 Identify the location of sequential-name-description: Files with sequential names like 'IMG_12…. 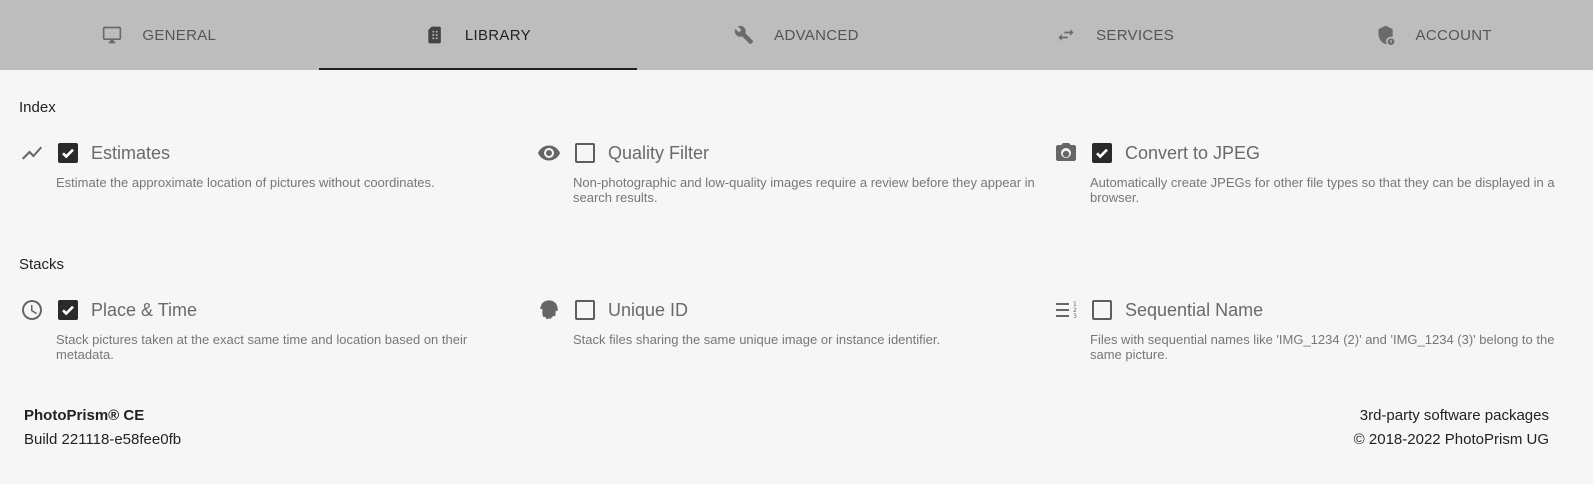
(1322, 347).